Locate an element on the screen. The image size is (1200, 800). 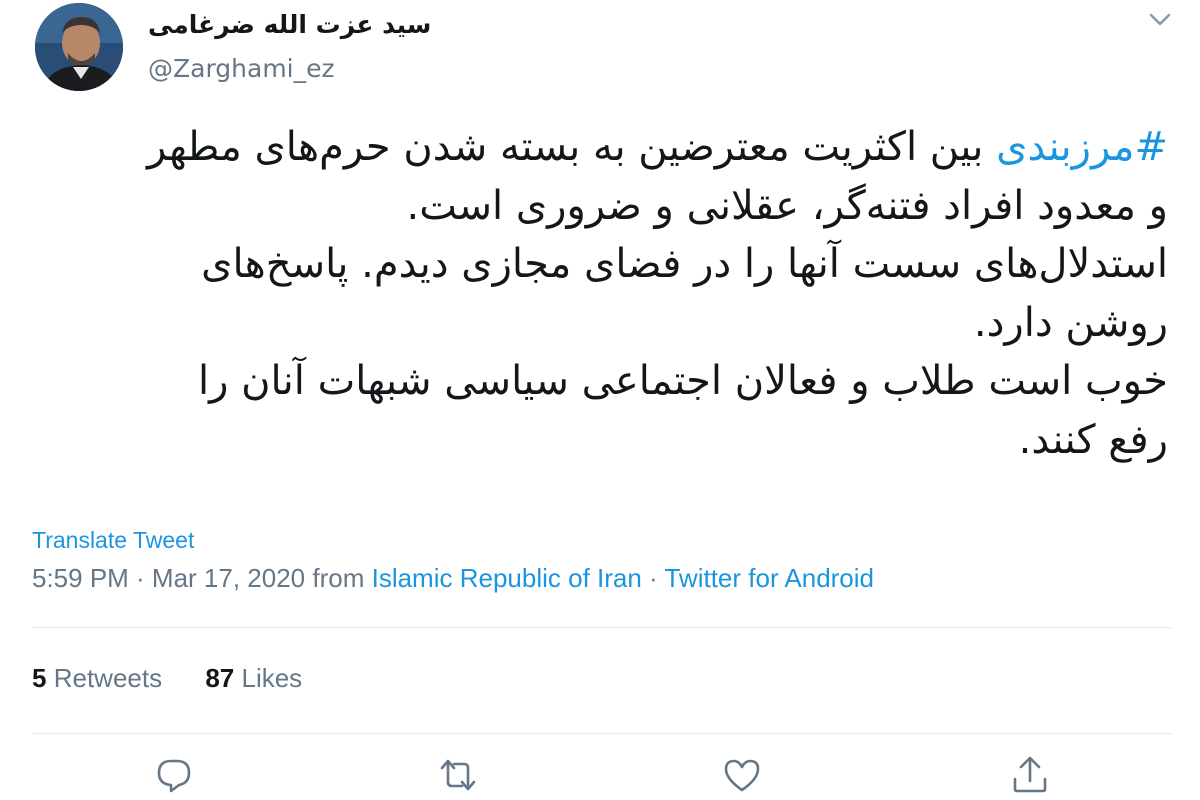
retweets-stat: 5 Retweets is located at coordinates (97, 678).